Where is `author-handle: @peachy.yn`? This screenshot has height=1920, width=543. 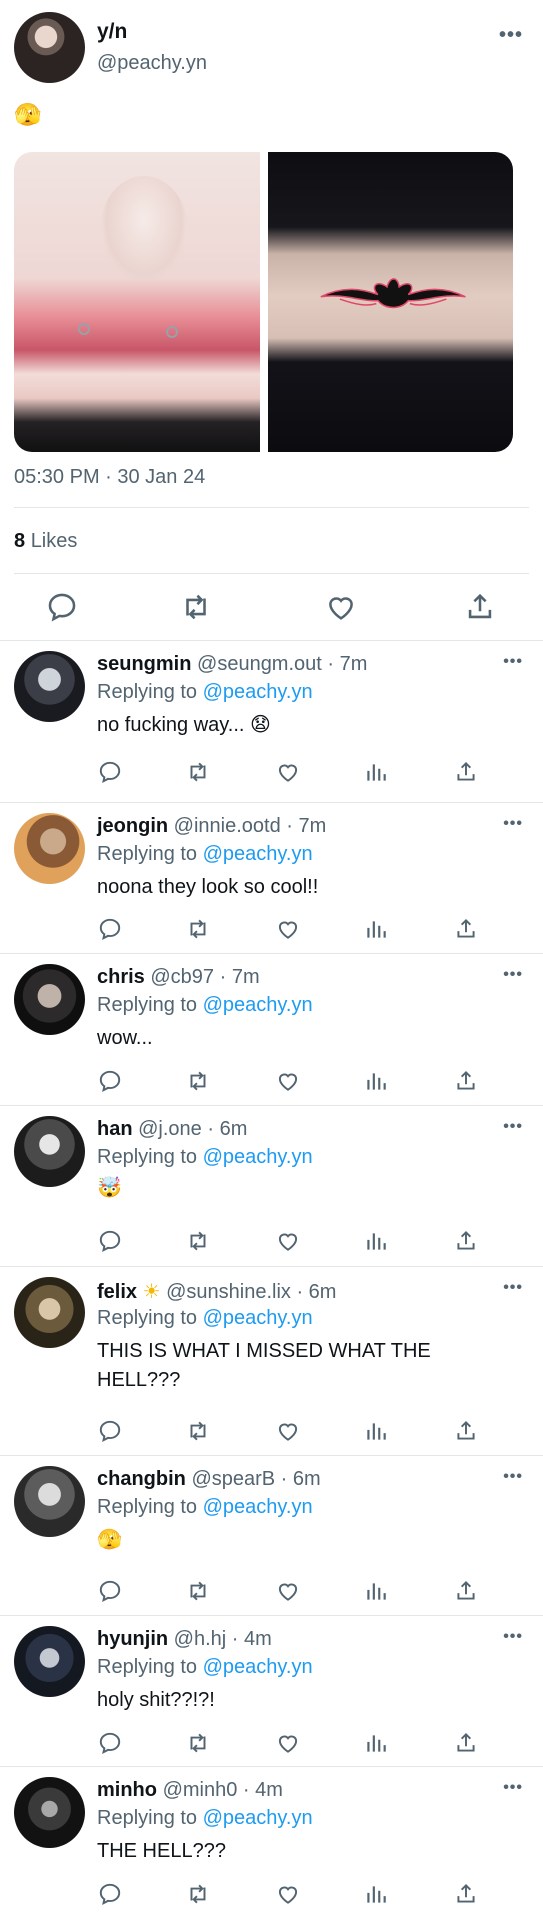 author-handle: @peachy.yn is located at coordinates (152, 63).